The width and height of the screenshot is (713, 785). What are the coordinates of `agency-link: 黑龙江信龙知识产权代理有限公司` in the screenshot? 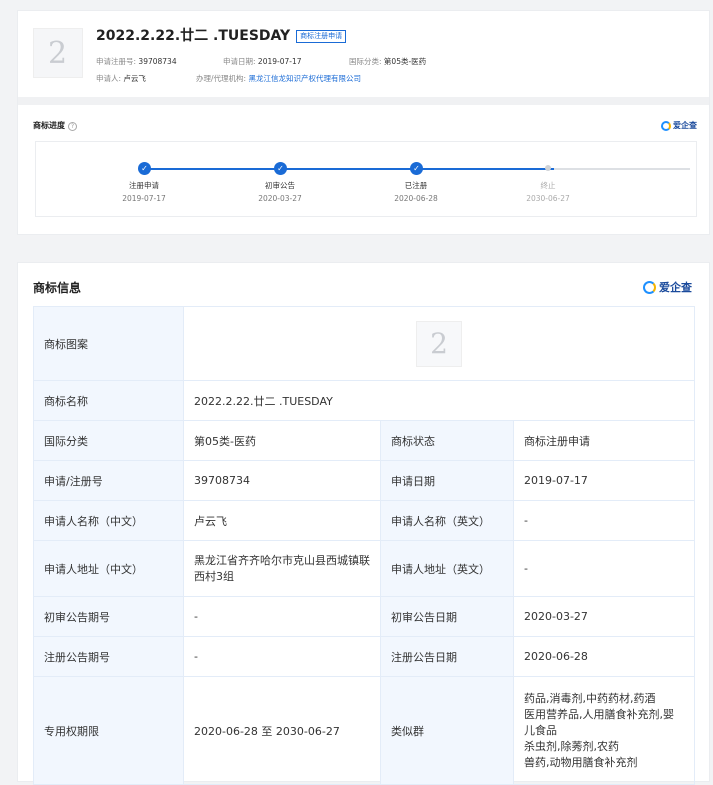 It's located at (304, 78).